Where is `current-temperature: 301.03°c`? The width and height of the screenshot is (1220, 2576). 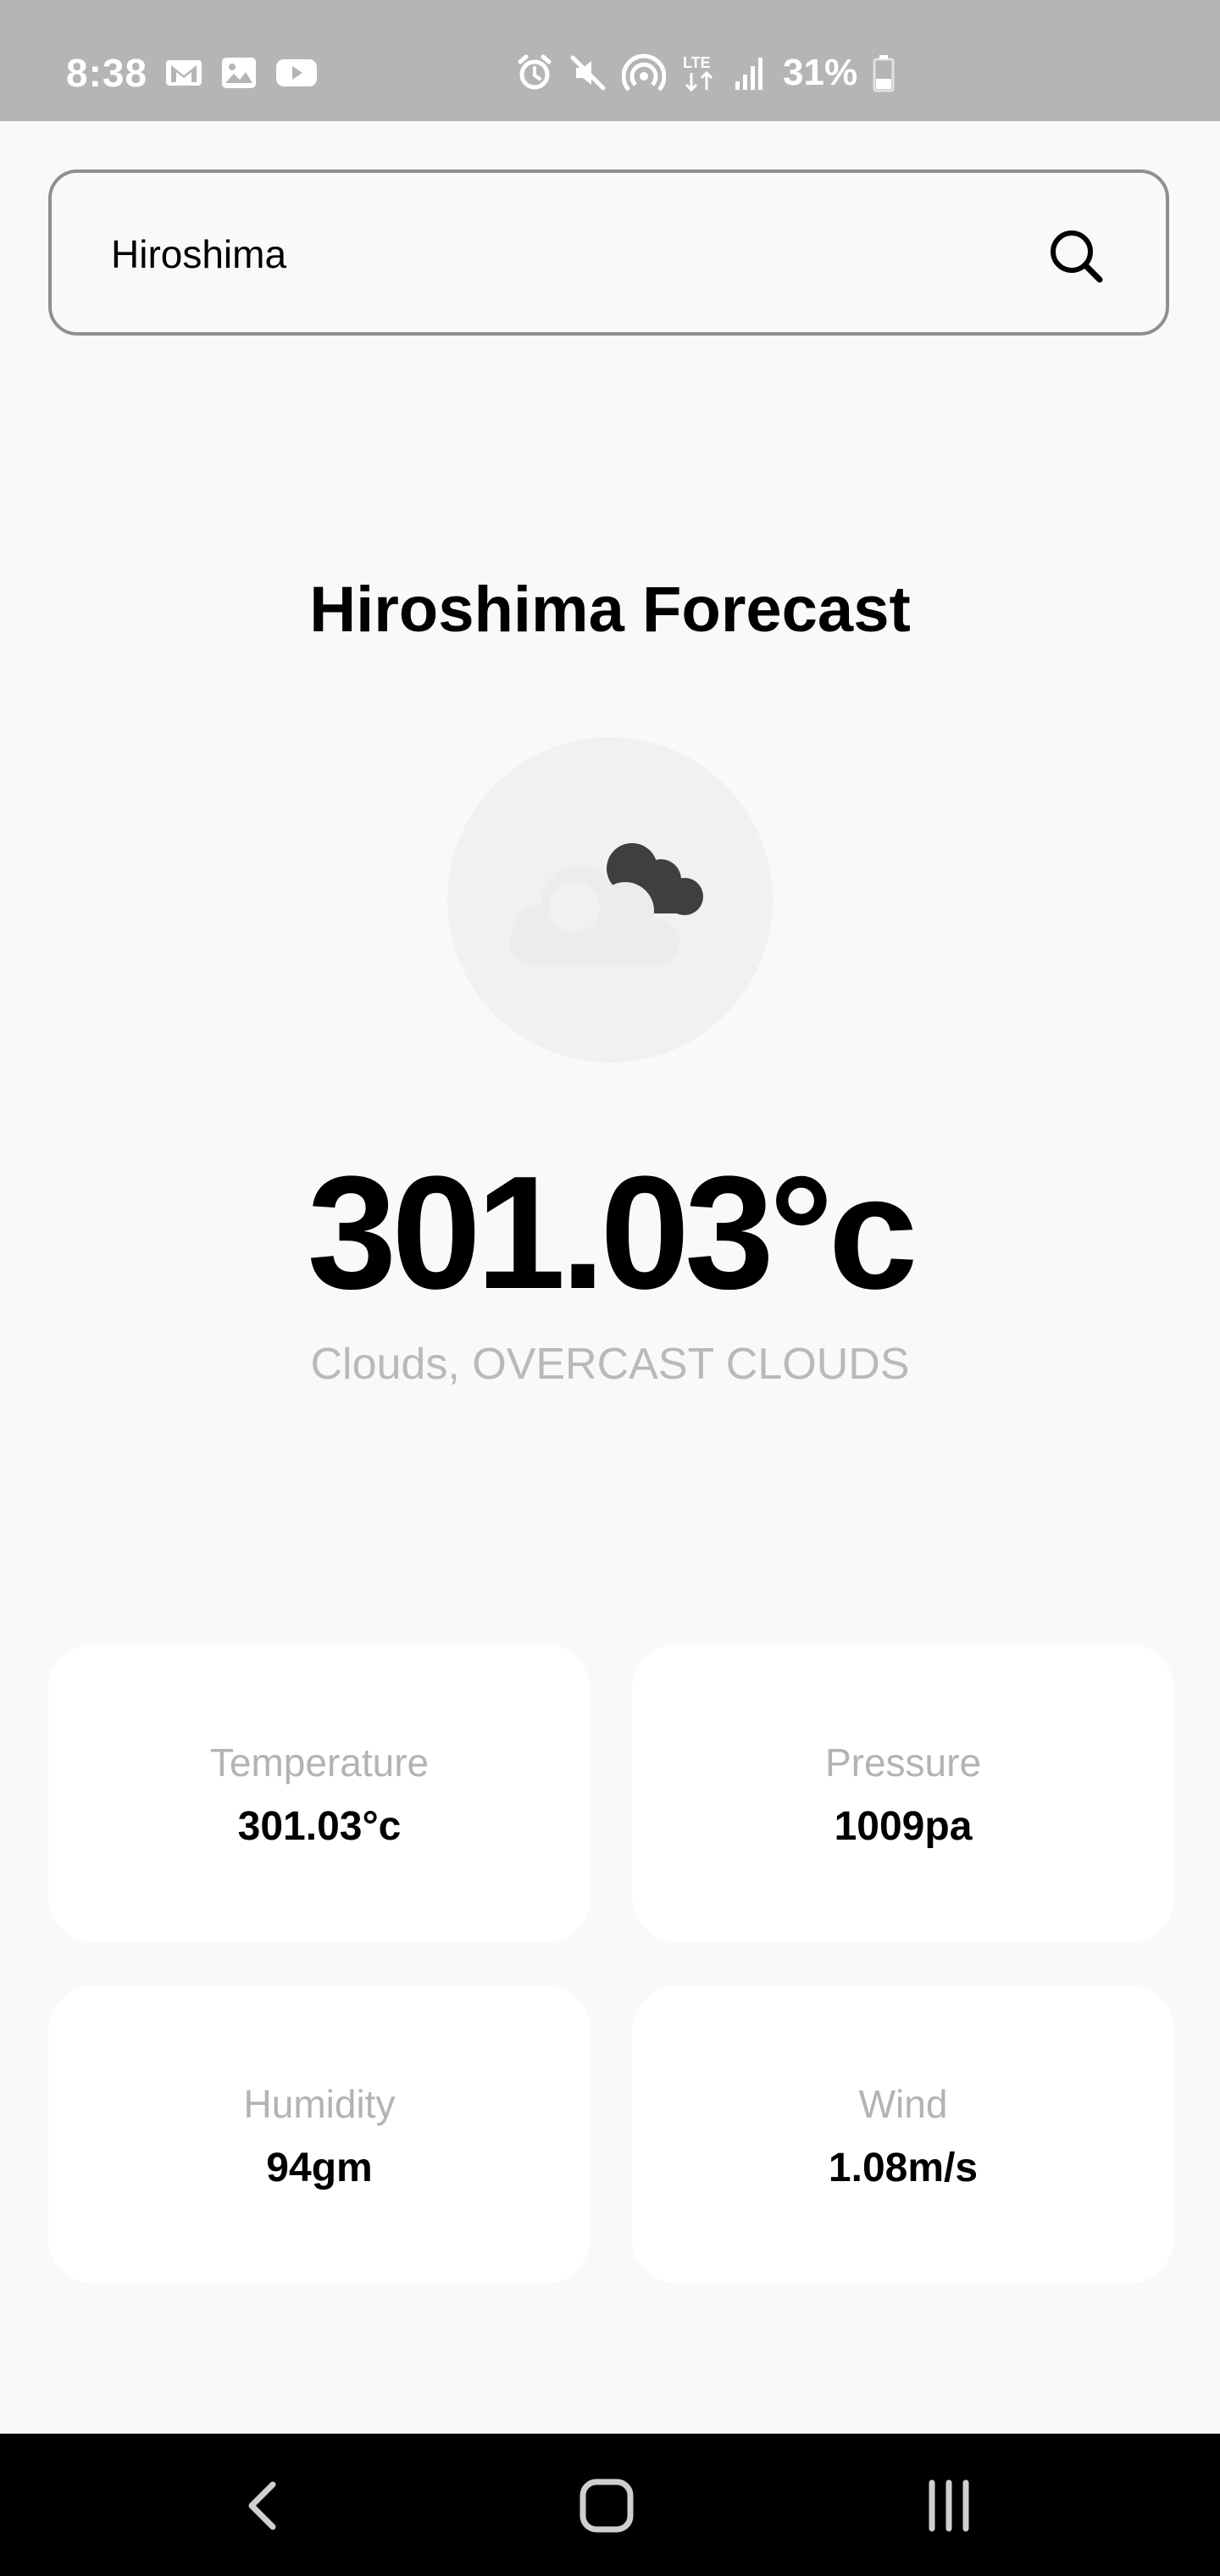 current-temperature: 301.03°c is located at coordinates (612, 1233).